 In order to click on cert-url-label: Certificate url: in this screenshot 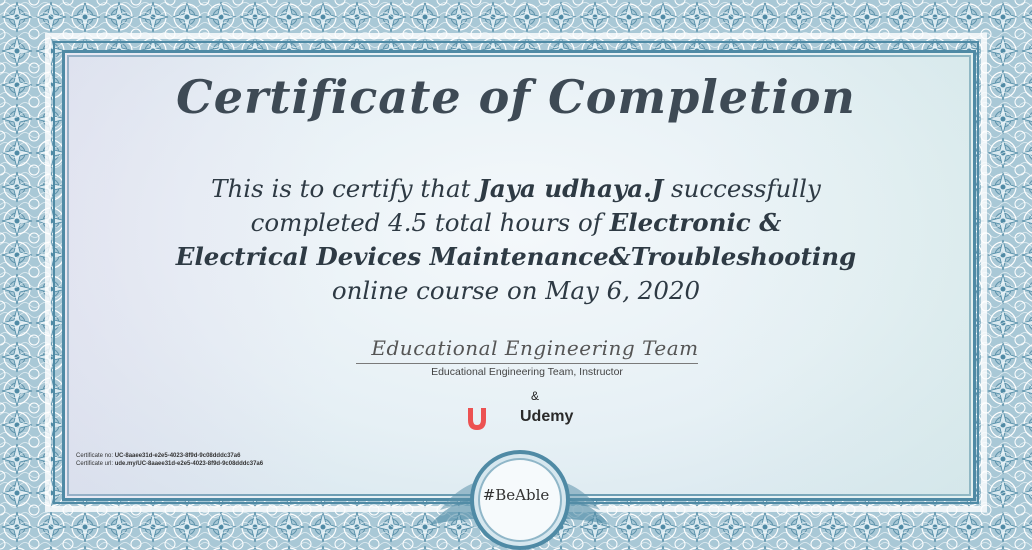, I will do `click(95, 464)`.